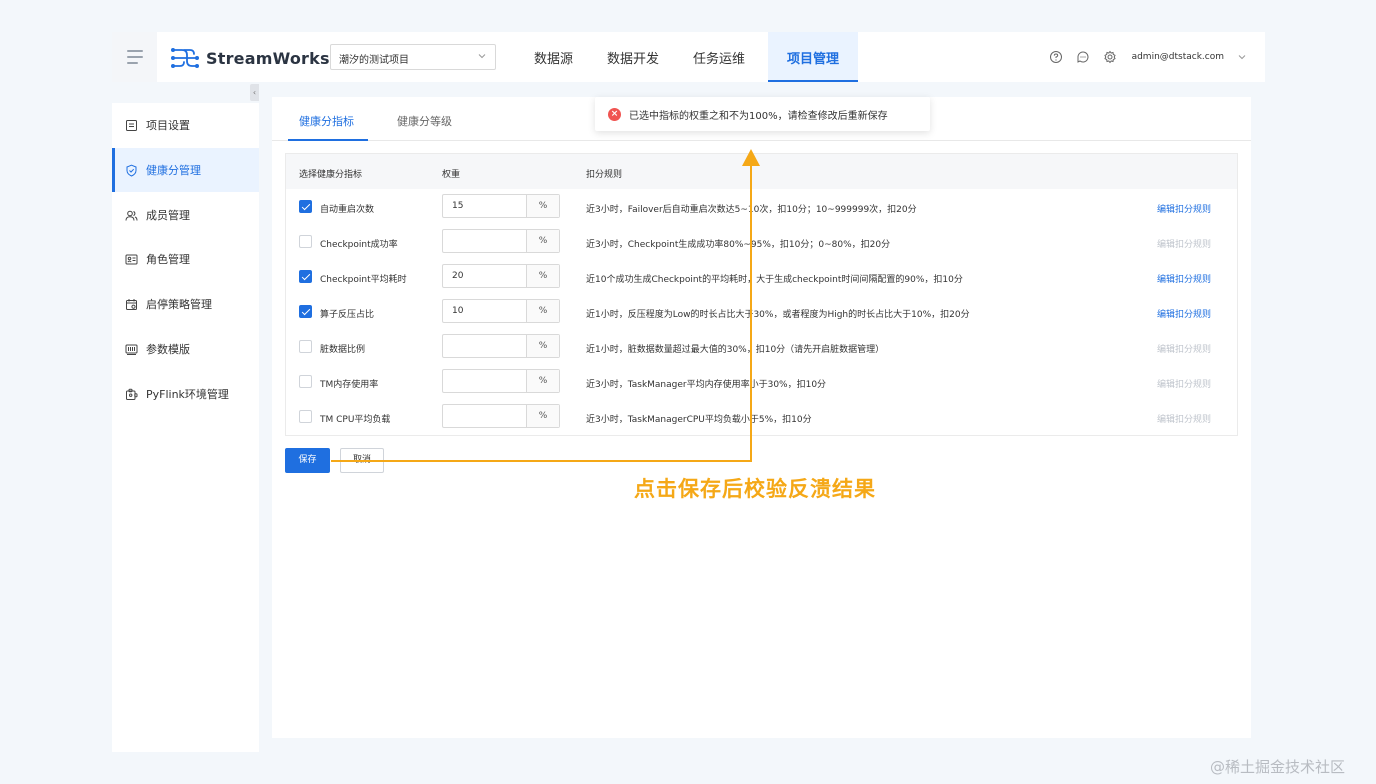  What do you see at coordinates (699, 420) in the screenshot?
I see `deduction-rule: 近3小时，TaskManagerCPU平均负载小于5%，扣10分` at bounding box center [699, 420].